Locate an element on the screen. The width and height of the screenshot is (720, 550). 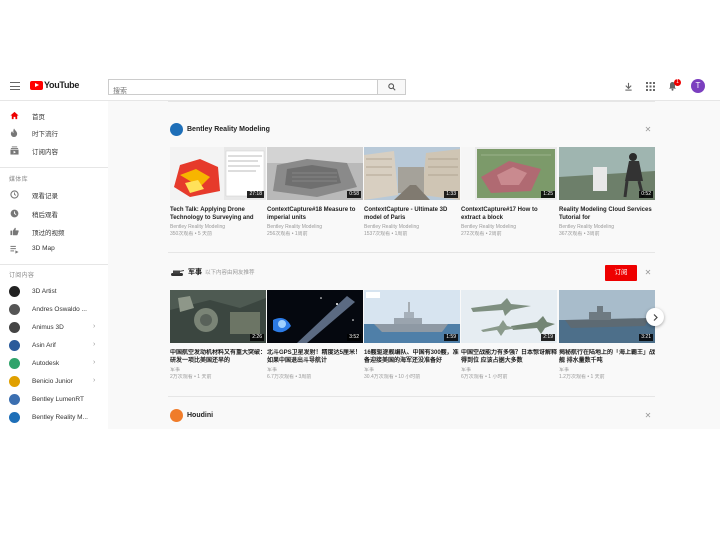
youtube-logo: YouTube is located at coordinates (54, 85).